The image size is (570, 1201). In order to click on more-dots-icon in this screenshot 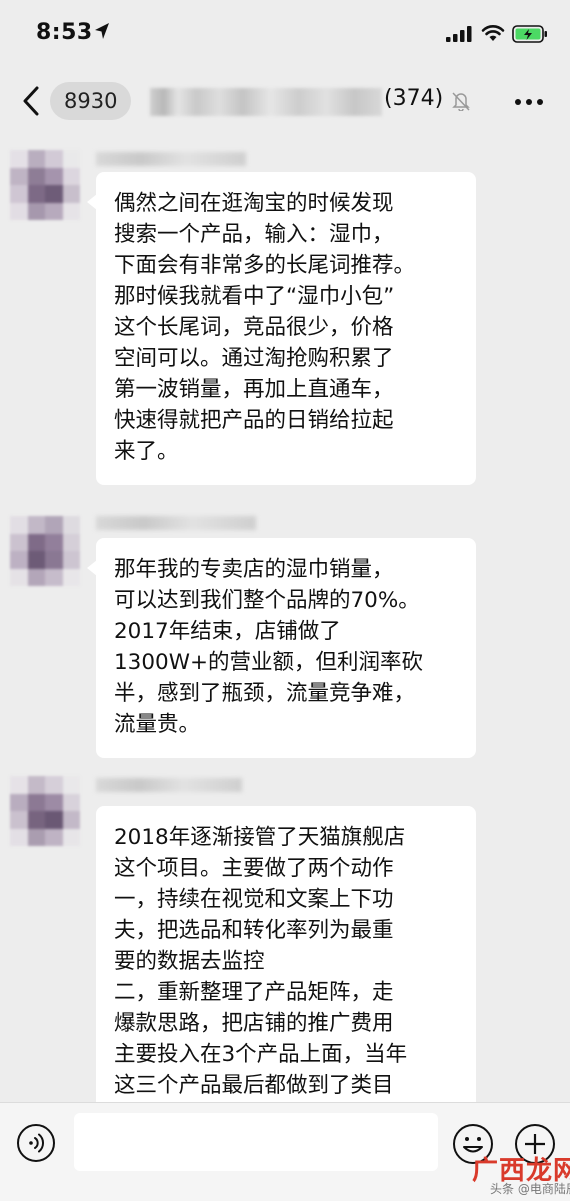, I will do `click(529, 102)`.